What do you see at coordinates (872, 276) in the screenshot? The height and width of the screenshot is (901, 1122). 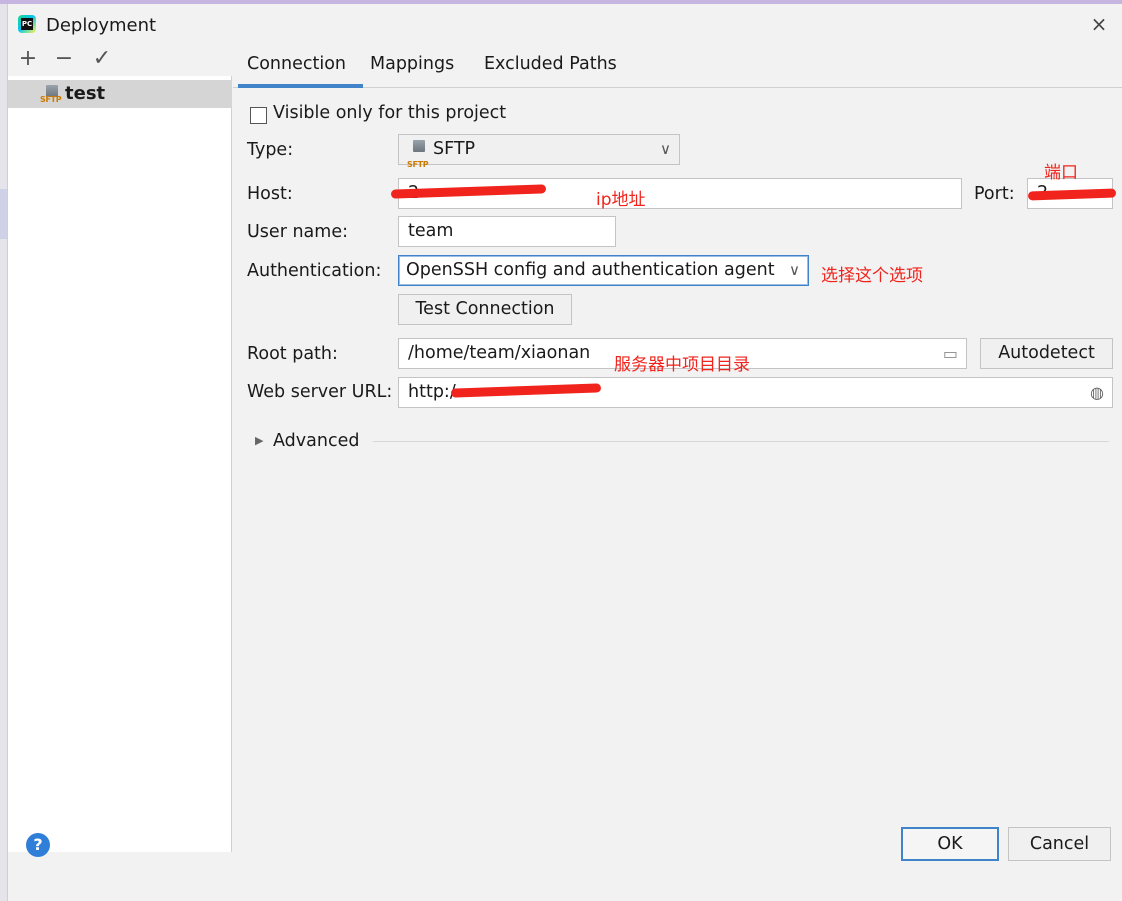 I see `authentication-annotation: 选择这个选项` at bounding box center [872, 276].